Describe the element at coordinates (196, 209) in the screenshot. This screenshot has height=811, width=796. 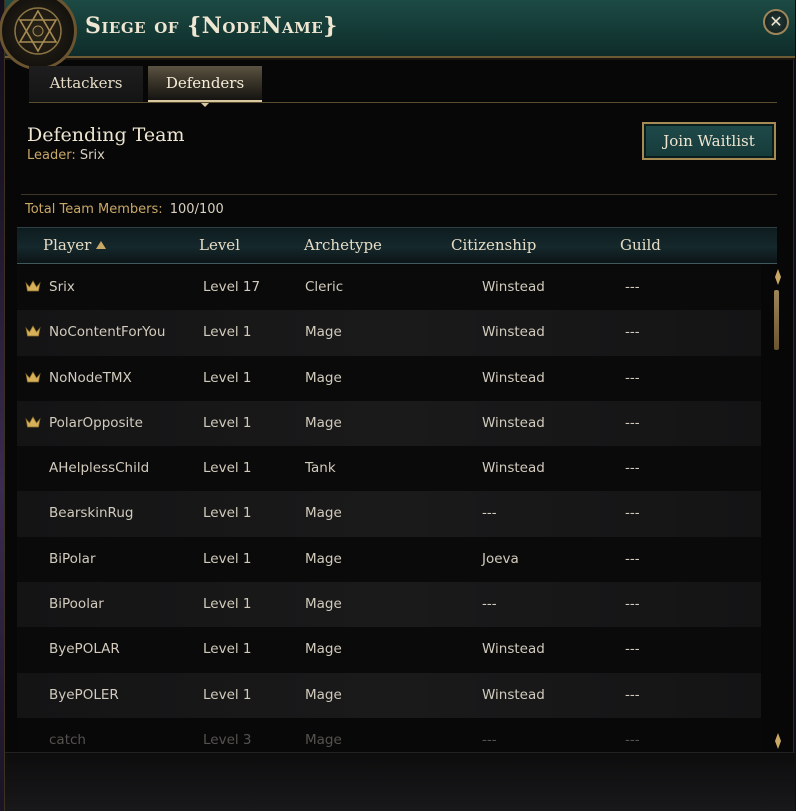
I see `total-members-value: 100/100` at that location.